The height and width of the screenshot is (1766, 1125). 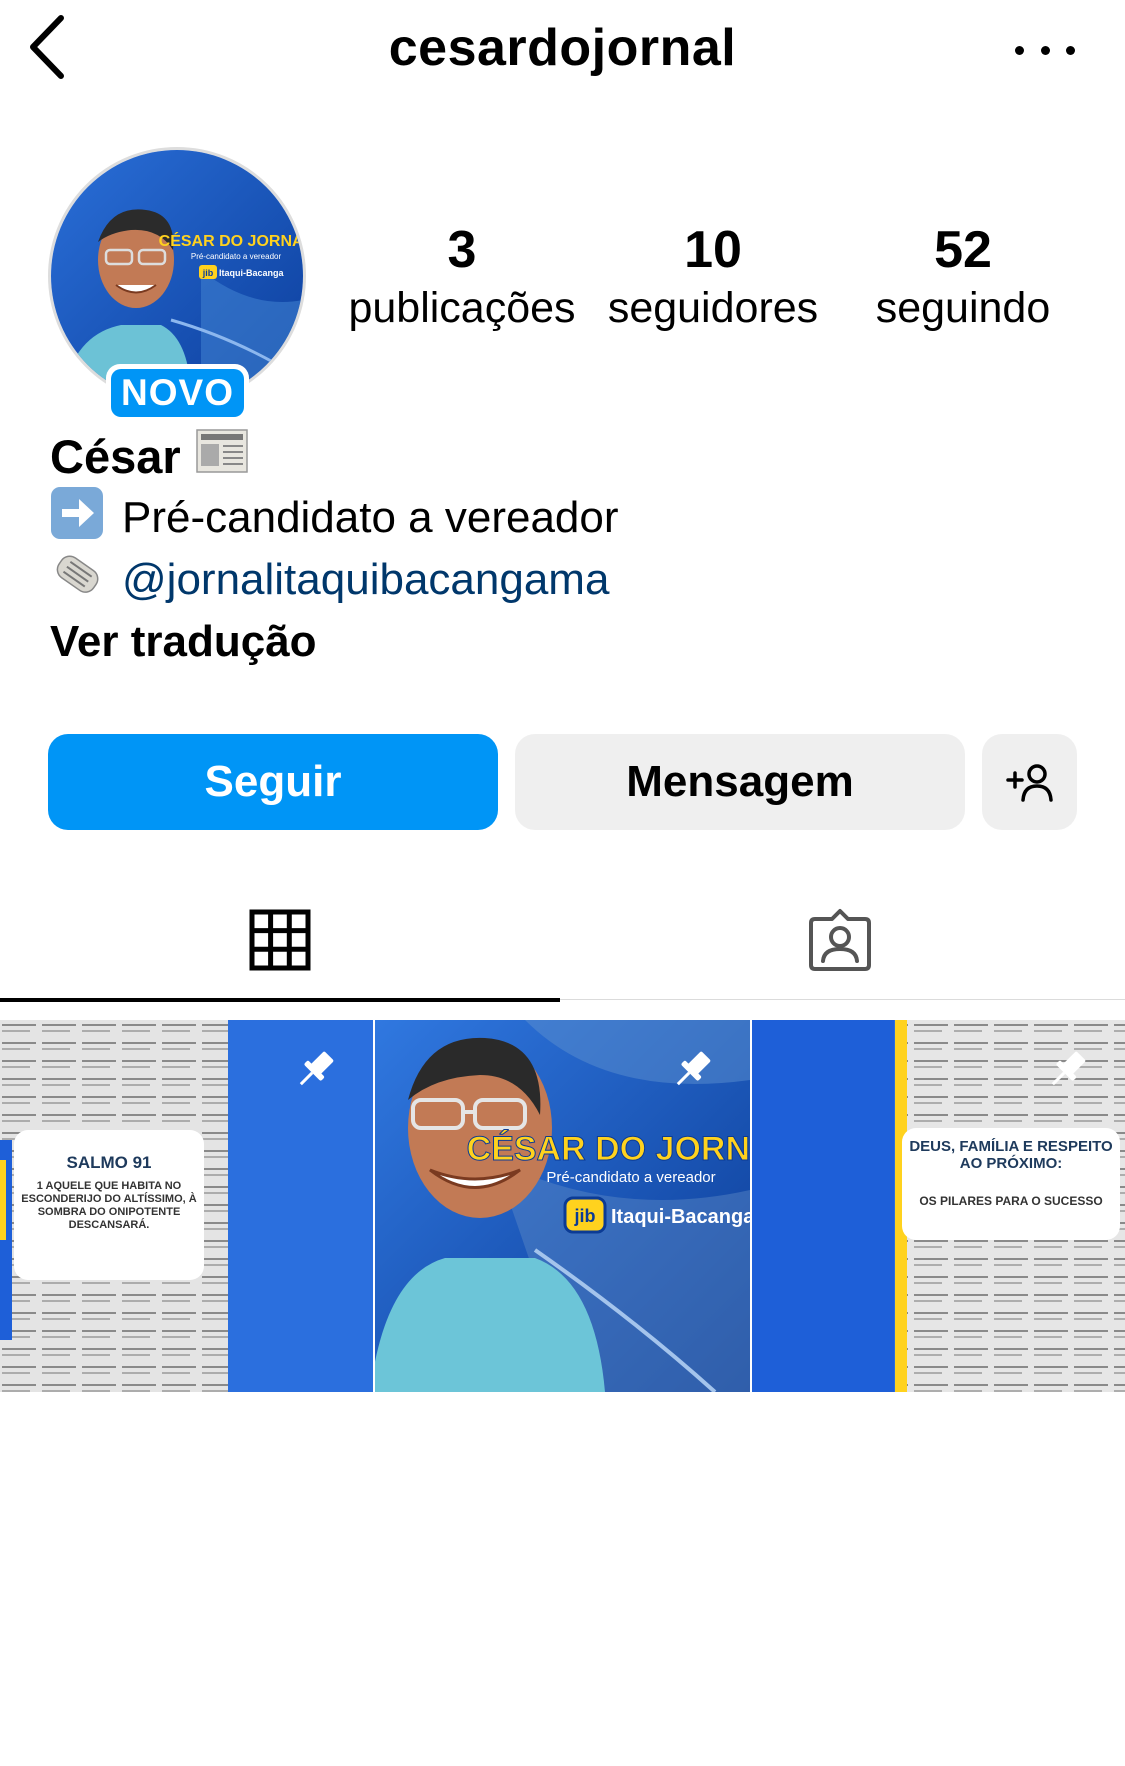 I want to click on add-user-icon, so click(x=1029, y=783).